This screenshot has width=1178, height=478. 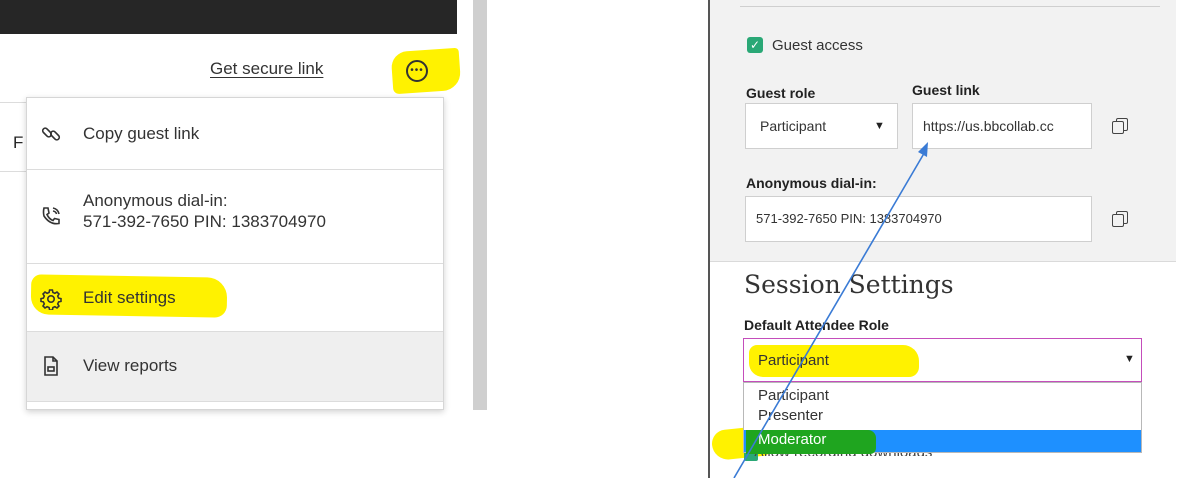 What do you see at coordinates (811, 183) in the screenshot?
I see `anonymous-dial-in-label: Anonymous dial-in:` at bounding box center [811, 183].